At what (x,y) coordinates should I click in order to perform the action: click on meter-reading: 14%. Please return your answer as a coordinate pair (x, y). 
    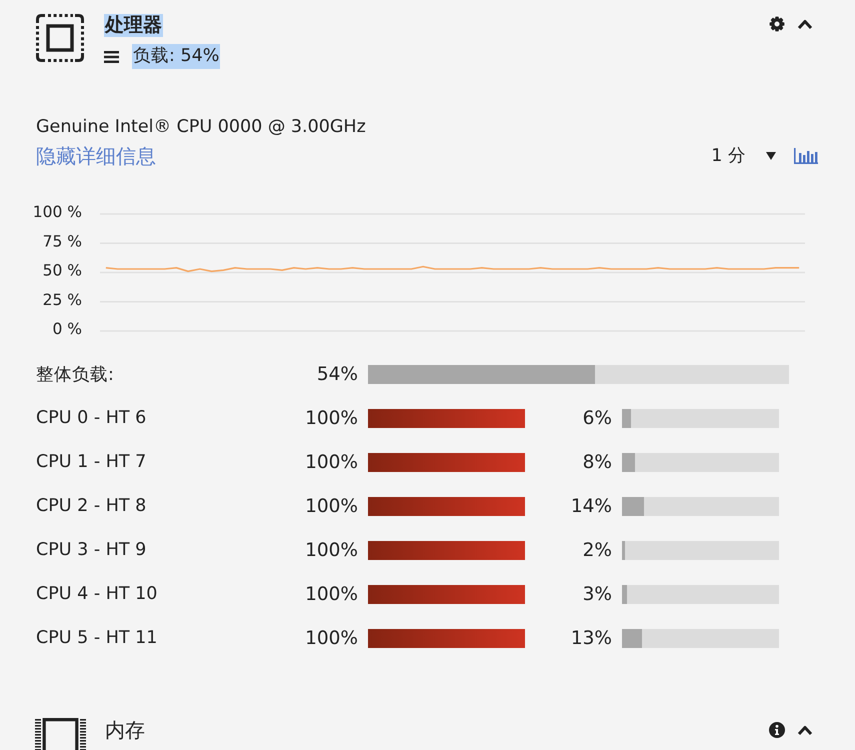
    Looking at the image, I should click on (591, 506).